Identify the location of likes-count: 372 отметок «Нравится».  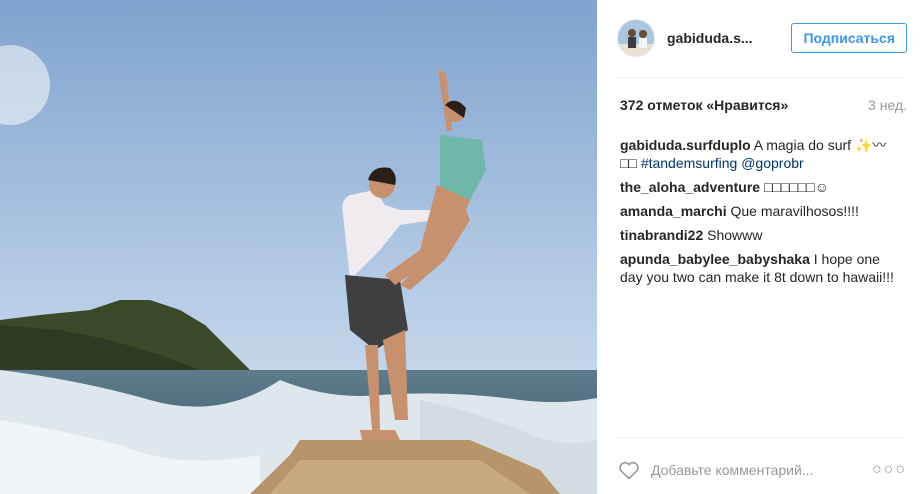
(704, 105).